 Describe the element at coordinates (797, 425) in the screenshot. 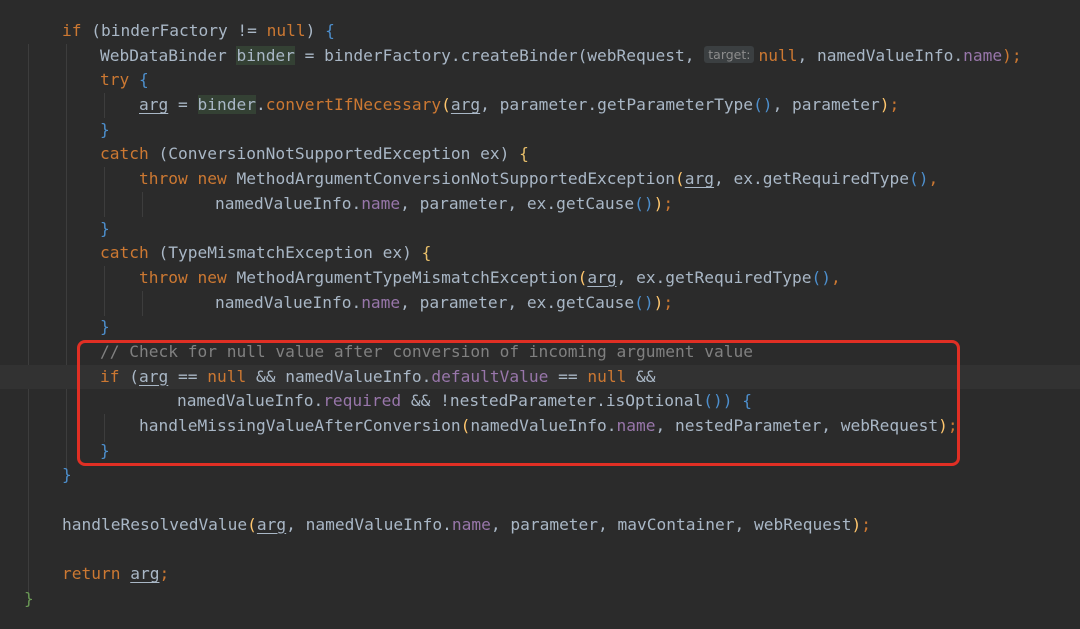

I see `code-token: , nestedParameter, webRequest` at that location.